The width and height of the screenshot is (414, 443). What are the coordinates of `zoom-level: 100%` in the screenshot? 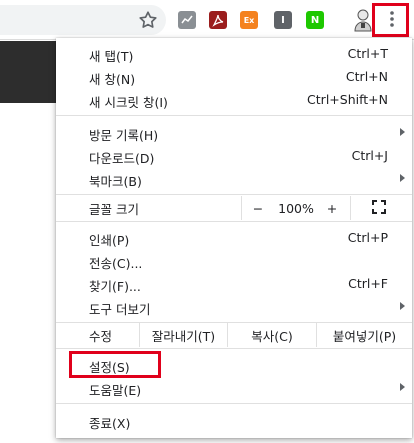 It's located at (296, 208).